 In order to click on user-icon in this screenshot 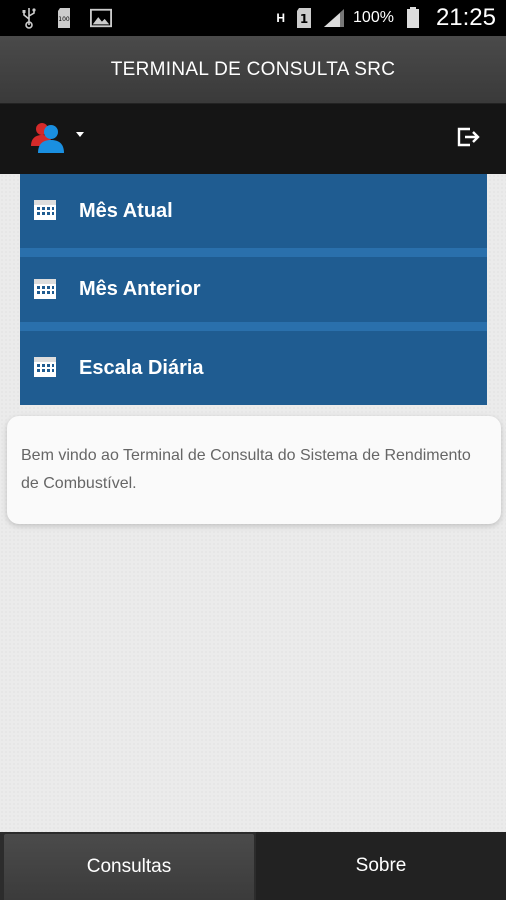, I will do `click(49, 139)`.